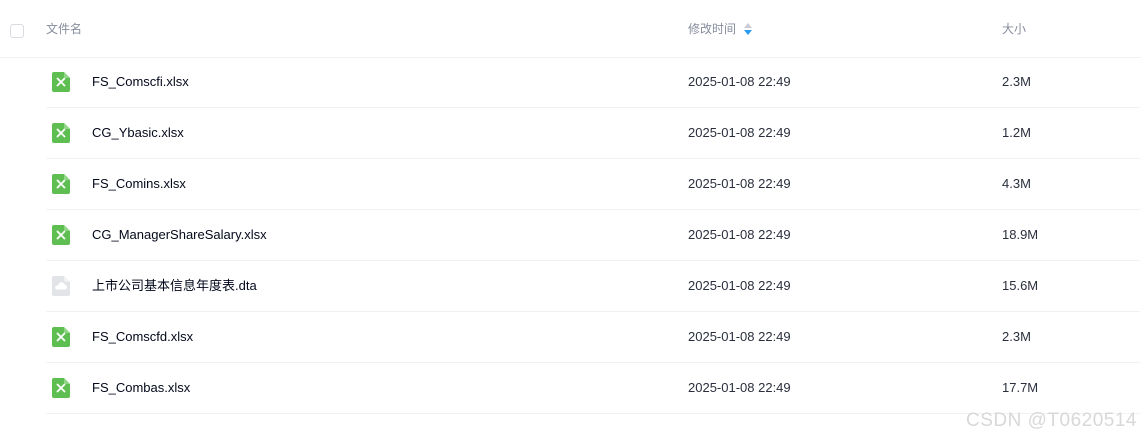 This screenshot has width=1141, height=440. What do you see at coordinates (142, 337) in the screenshot?
I see `file-name: FS_Comscfd.xlsx` at bounding box center [142, 337].